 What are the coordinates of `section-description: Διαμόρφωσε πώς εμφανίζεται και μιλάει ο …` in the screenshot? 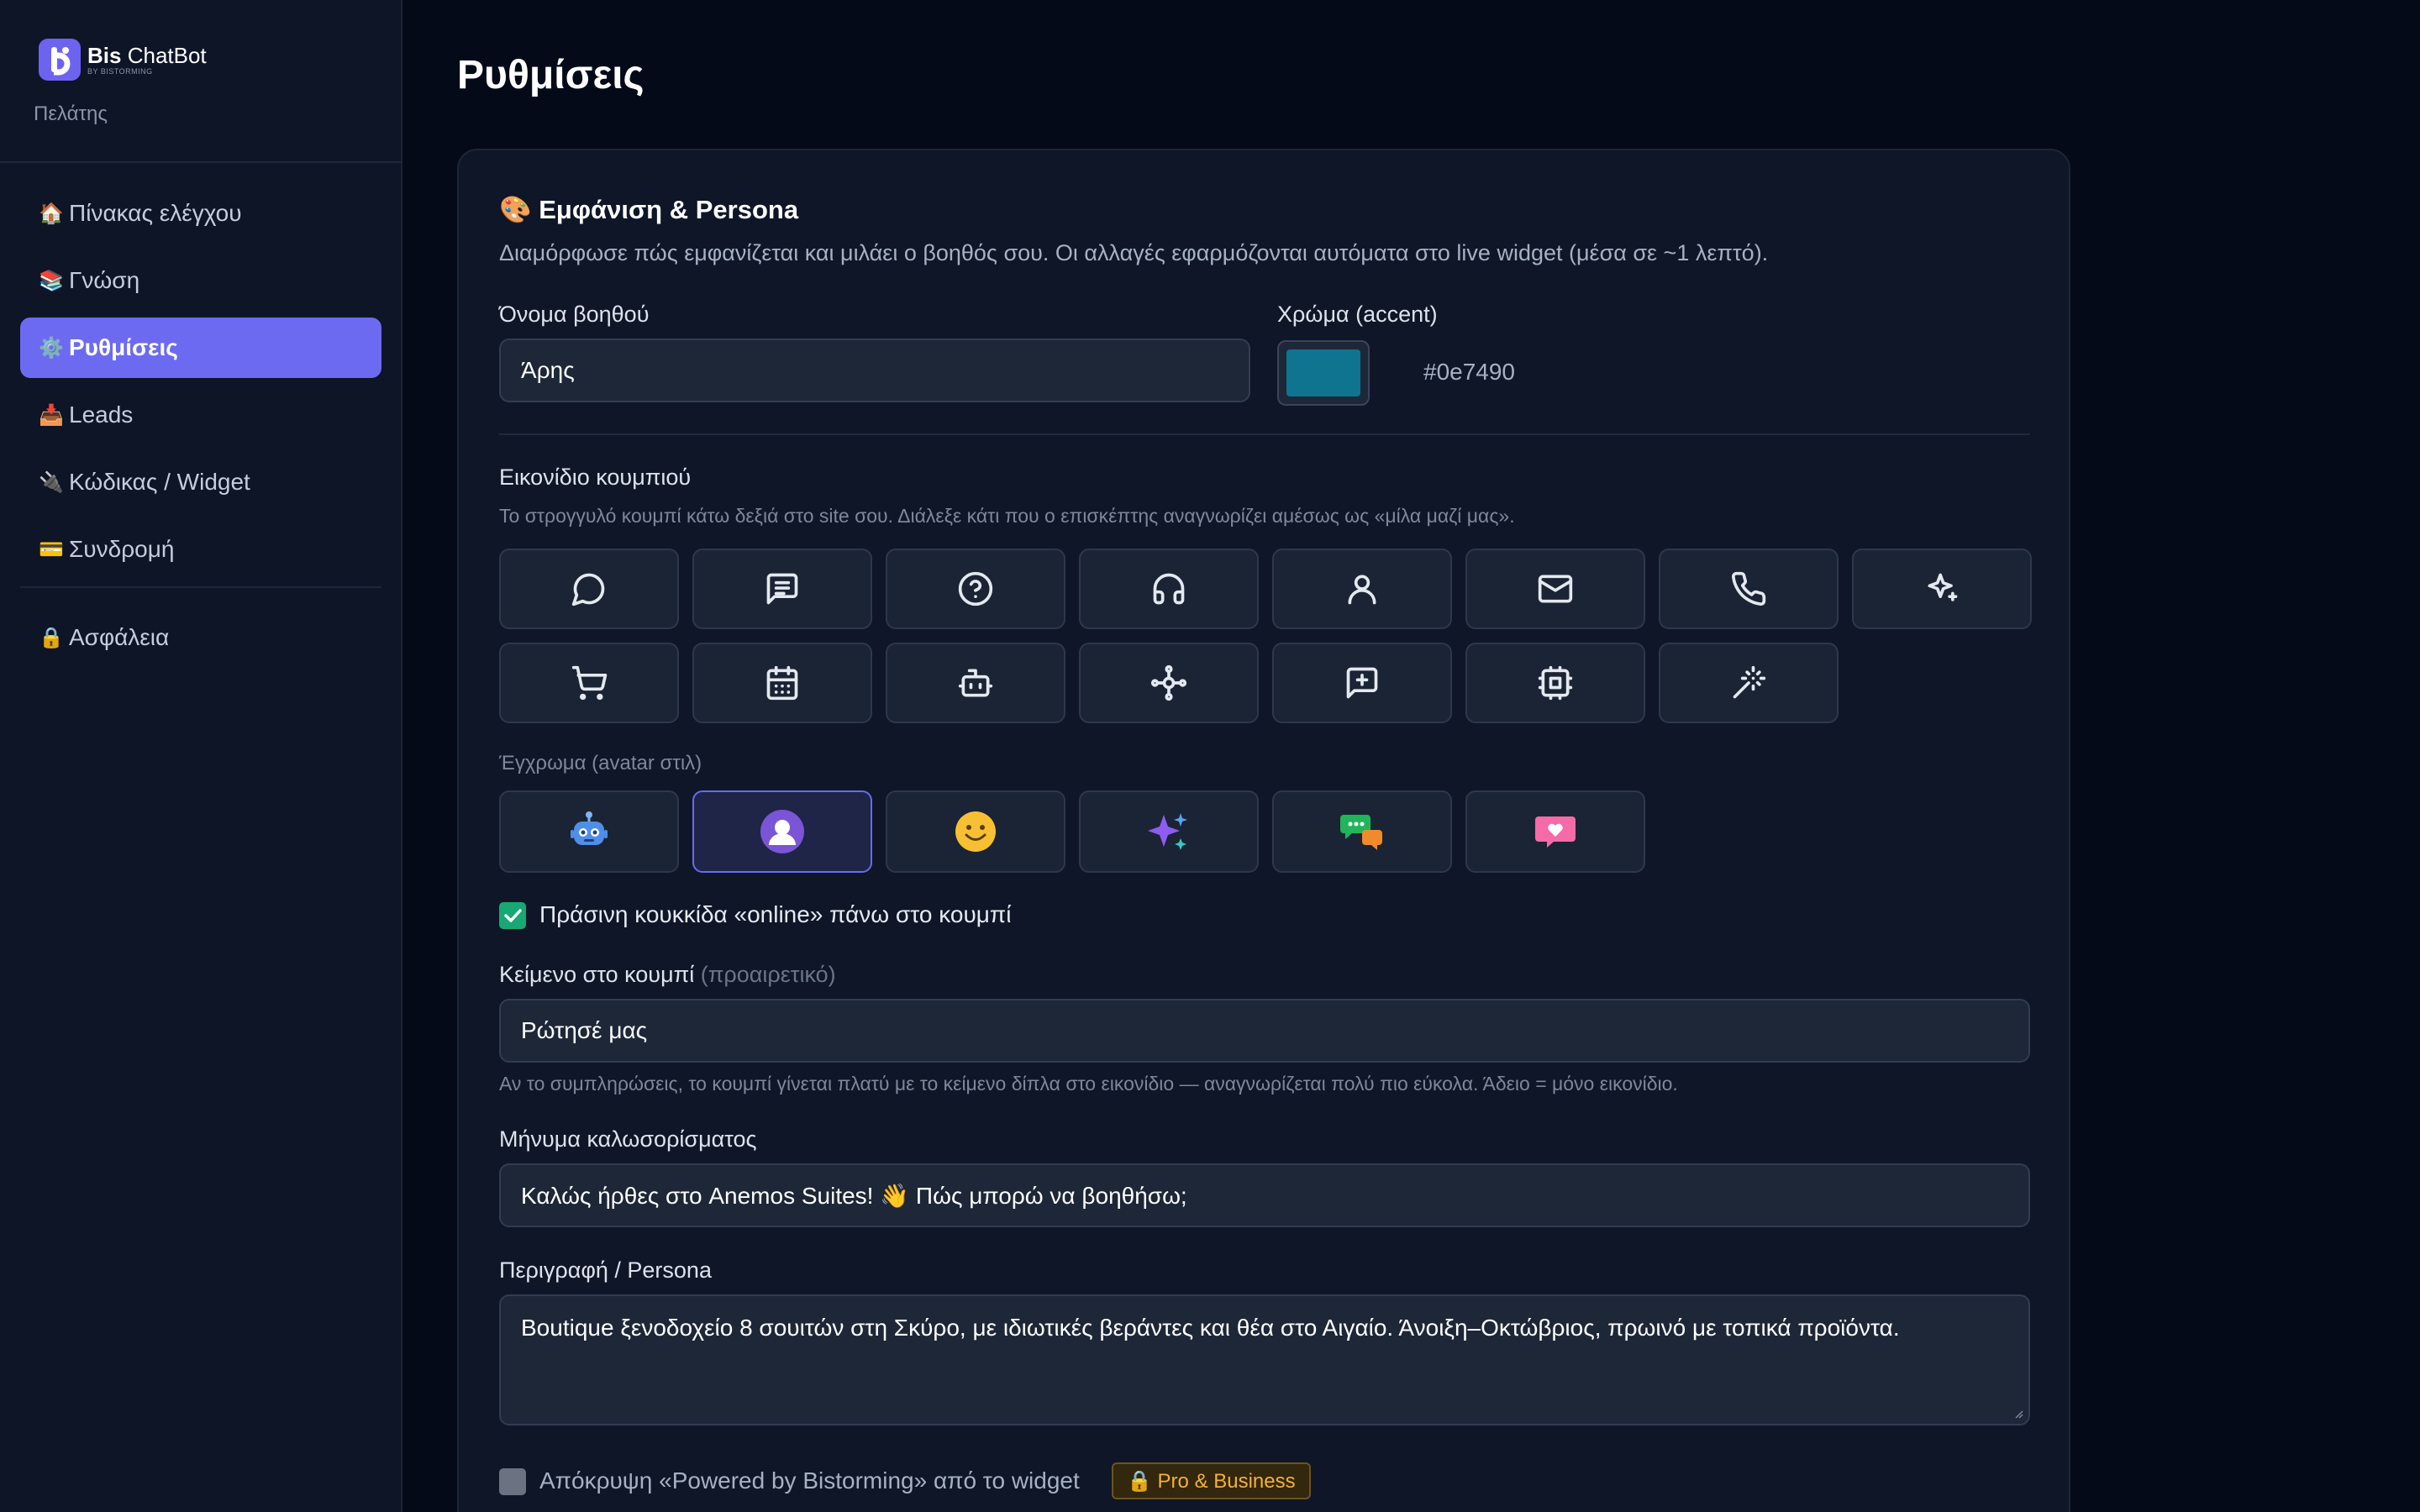 It's located at (1134, 252).